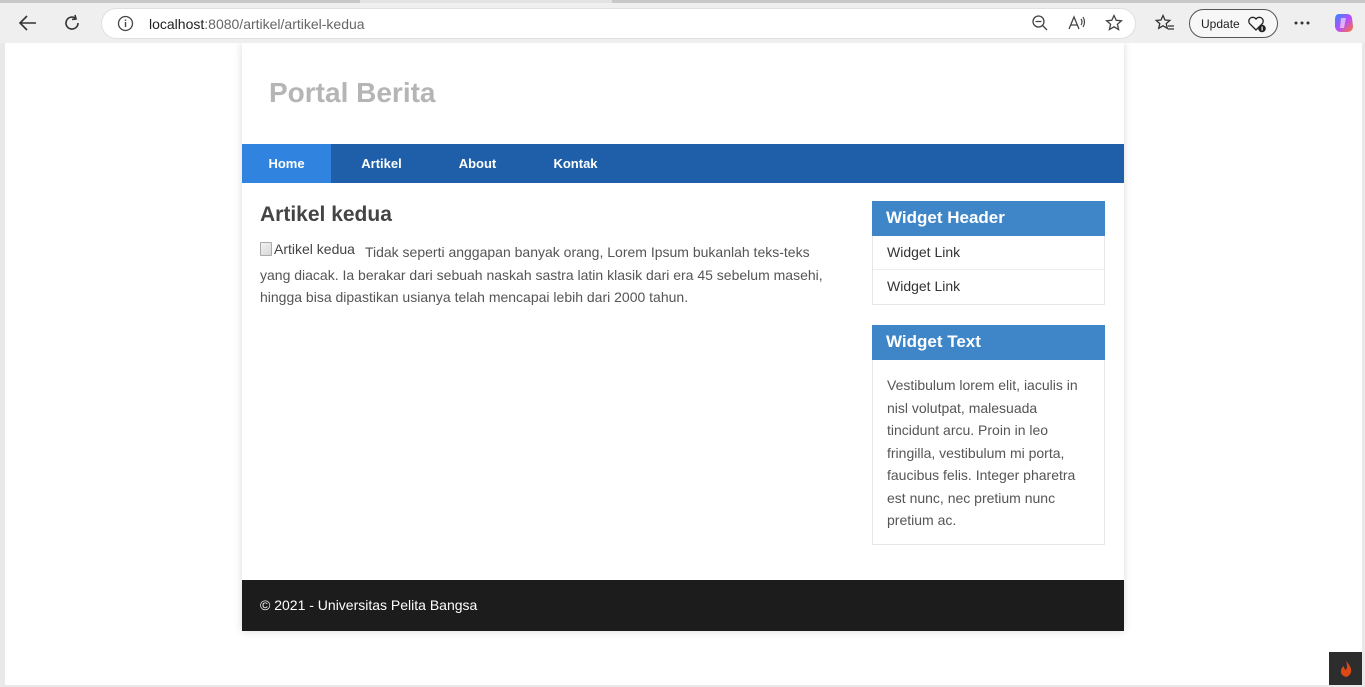  What do you see at coordinates (369, 605) in the screenshot?
I see `footer-copyright: © 2021 - Universitas Pelita Bangsa` at bounding box center [369, 605].